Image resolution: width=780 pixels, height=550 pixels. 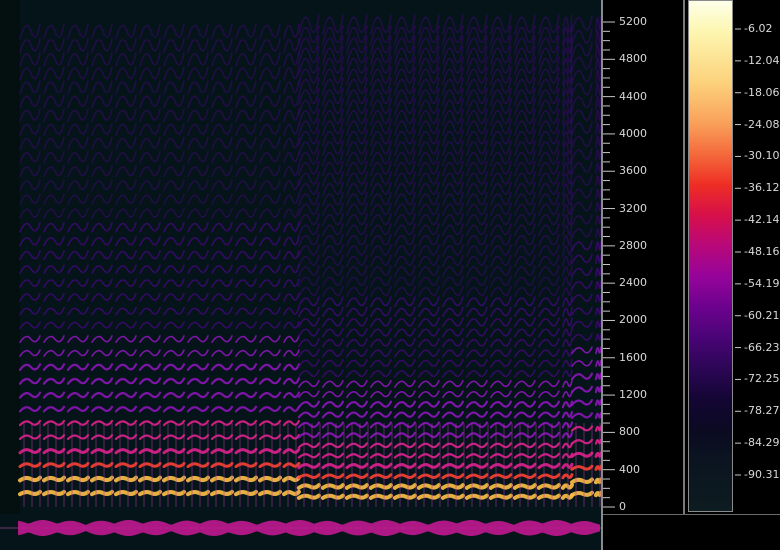 I want to click on db-tick-label: -24.08, so click(x=762, y=124).